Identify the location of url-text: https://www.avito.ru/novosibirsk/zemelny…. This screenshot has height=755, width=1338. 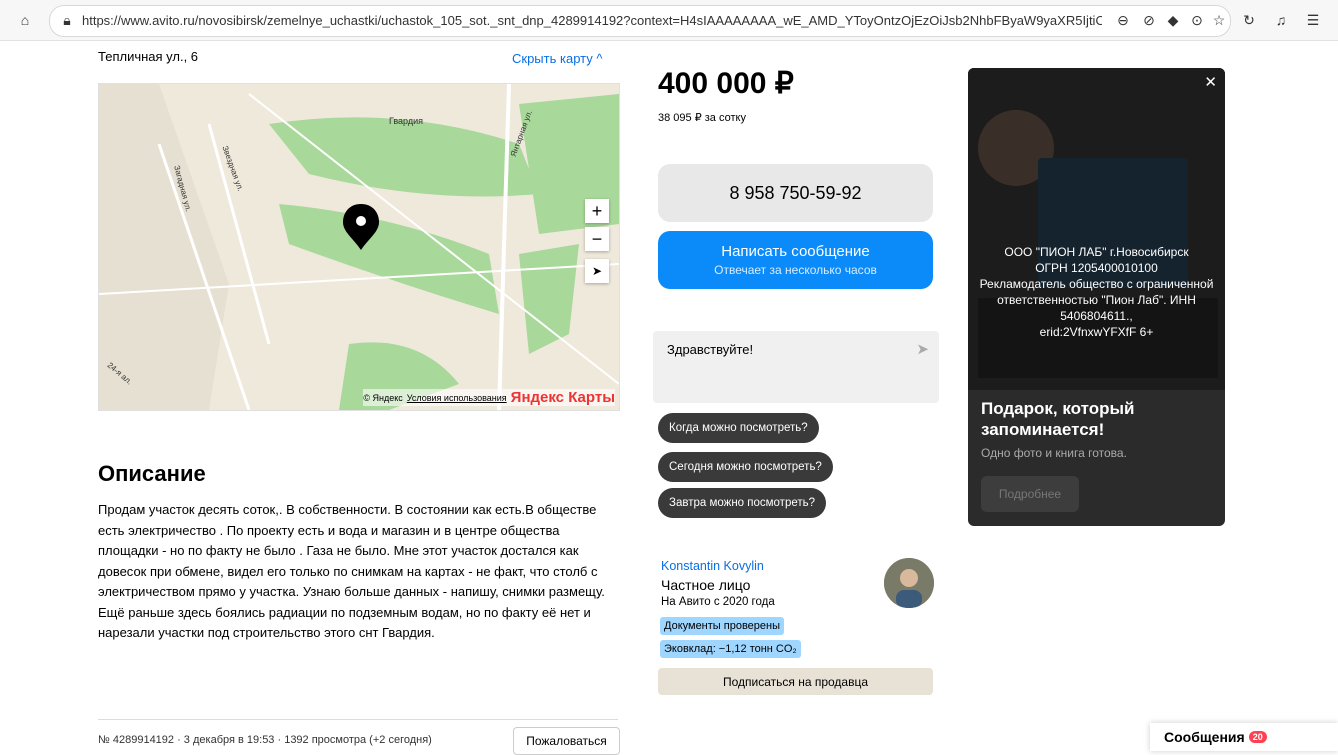
(592, 20).